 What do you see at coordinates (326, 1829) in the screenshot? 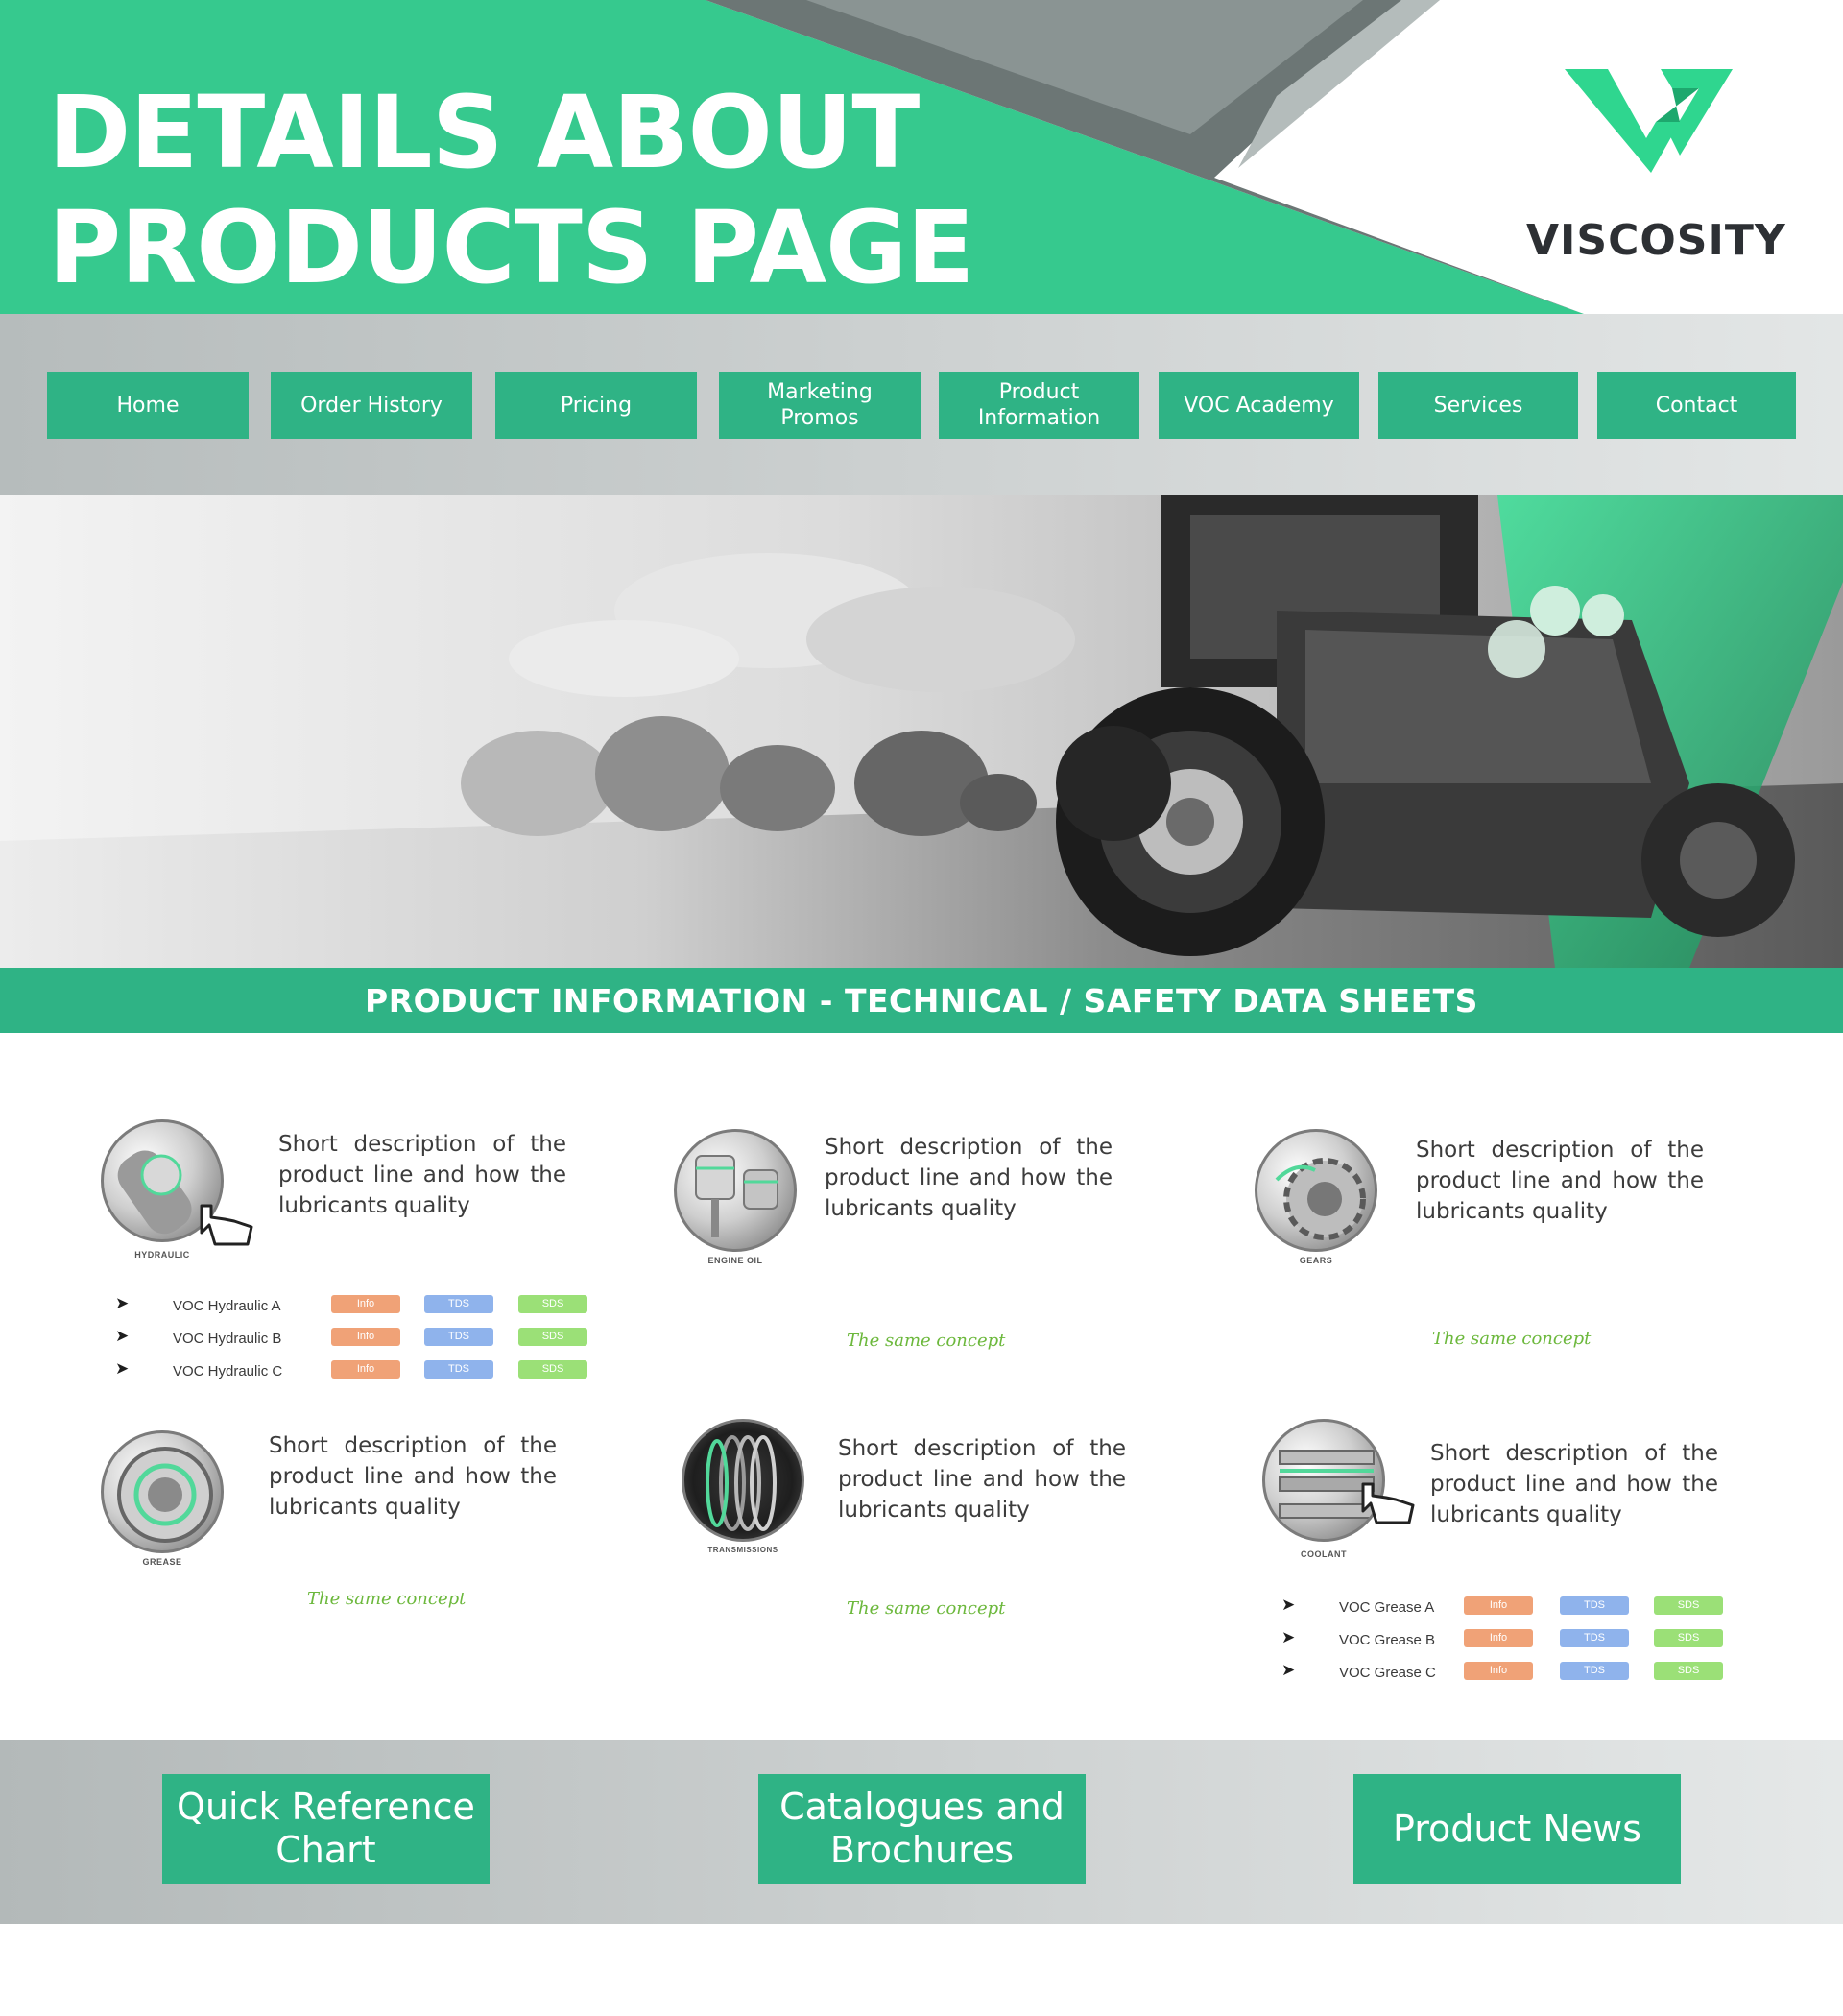
I see `quick-reference-chart-button: Quick Reference Chart` at bounding box center [326, 1829].